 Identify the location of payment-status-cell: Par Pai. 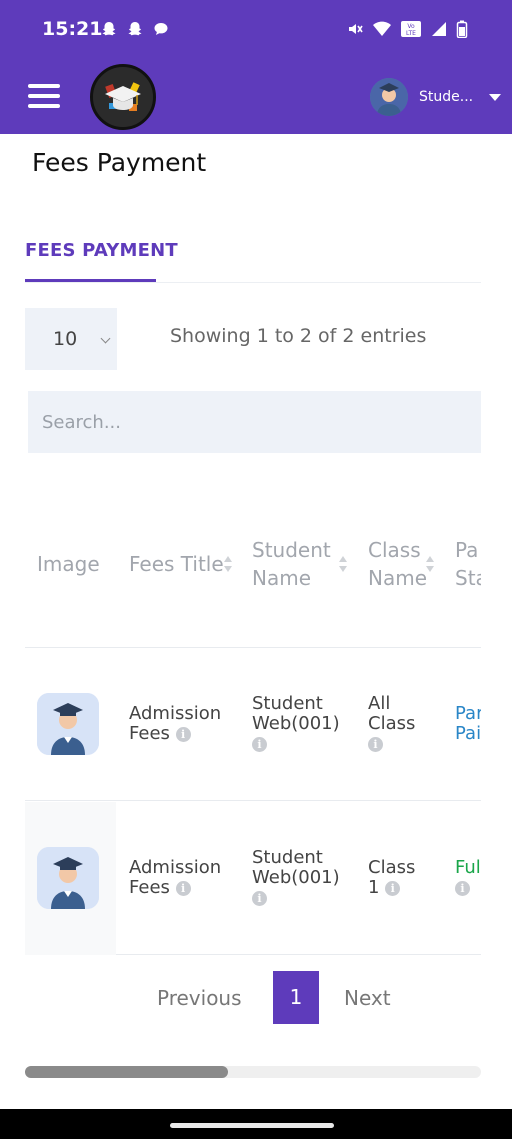
(468, 723).